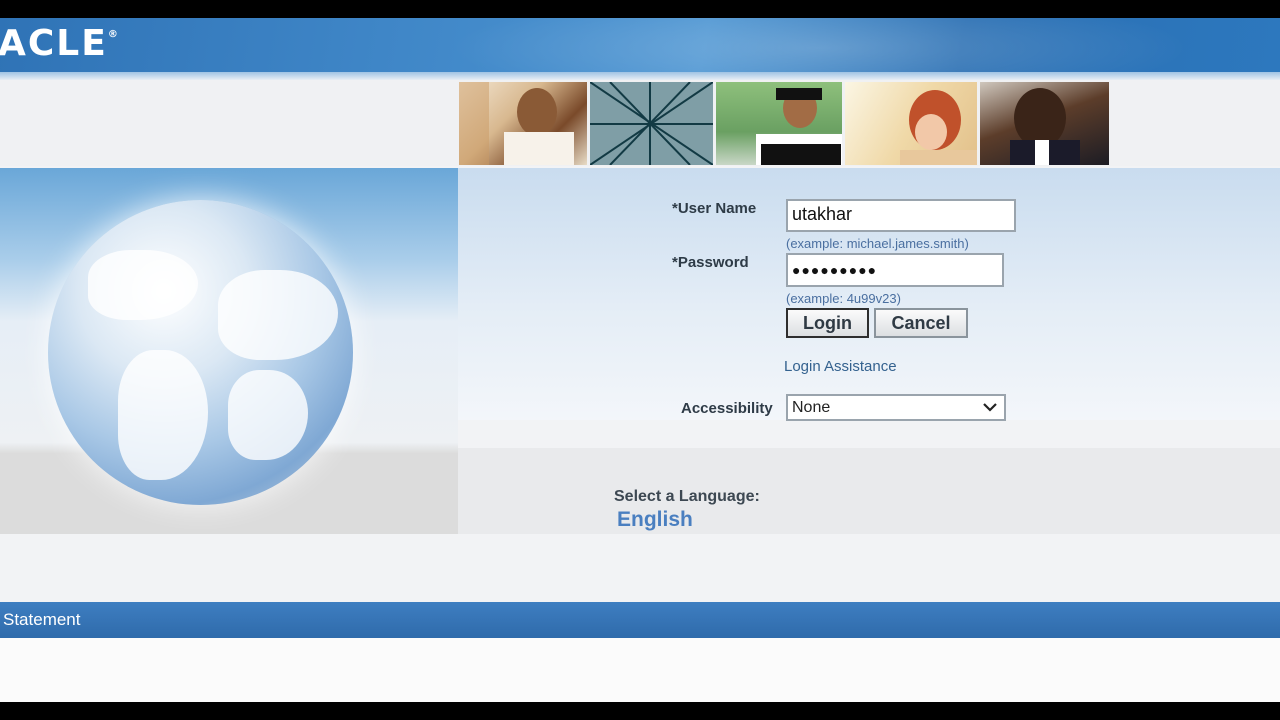  I want to click on language-title: Select a Language:, so click(687, 496).